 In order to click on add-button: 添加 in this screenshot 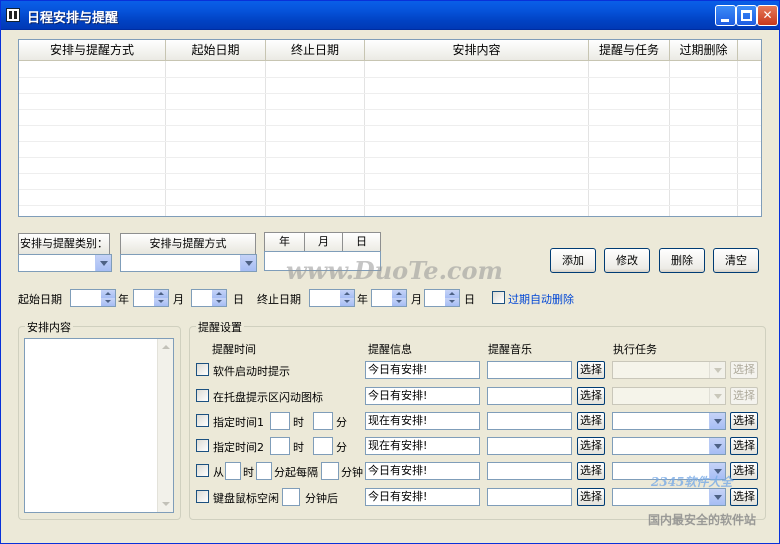, I will do `click(573, 260)`.